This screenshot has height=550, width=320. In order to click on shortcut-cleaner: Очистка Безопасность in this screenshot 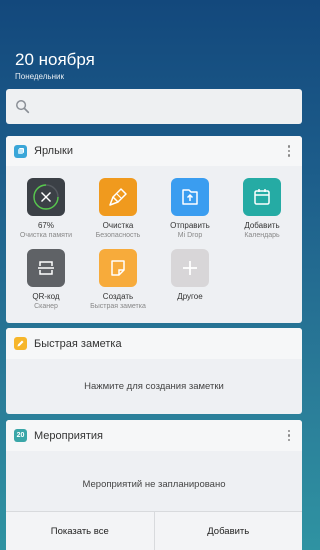, I will do `click(118, 209)`.